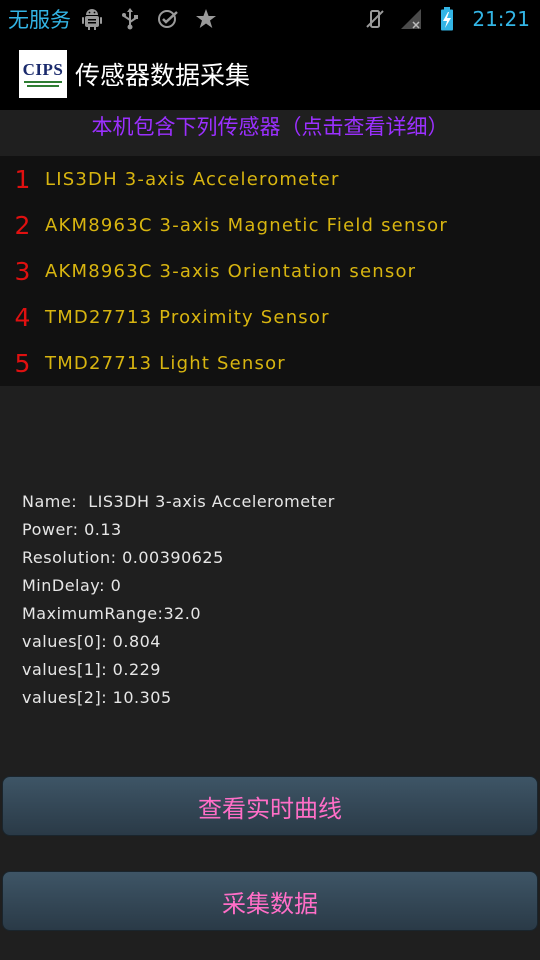 The height and width of the screenshot is (960, 540). What do you see at coordinates (43, 69) in the screenshot?
I see `logo-text: CIPS` at bounding box center [43, 69].